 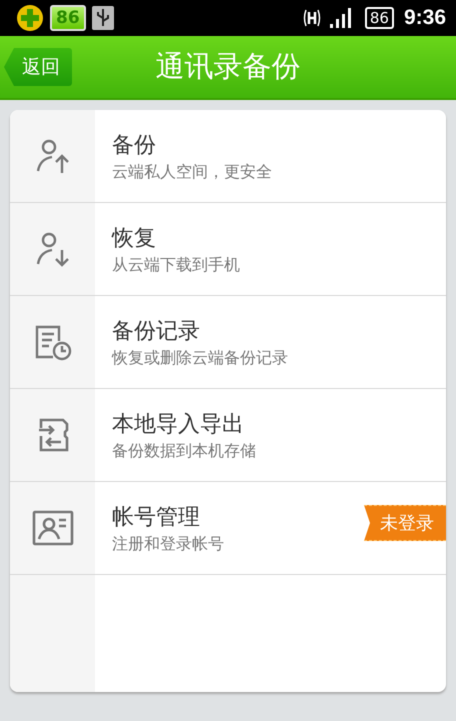 I want to click on usb-icon, so click(x=103, y=18).